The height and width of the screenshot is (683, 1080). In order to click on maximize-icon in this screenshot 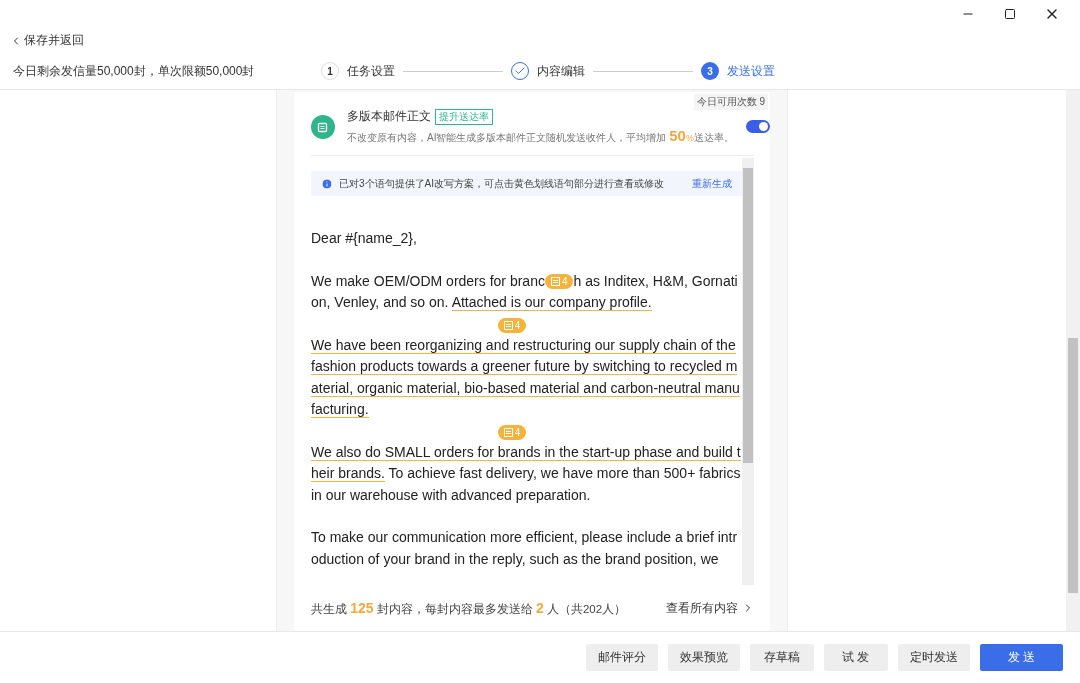, I will do `click(1010, 14)`.